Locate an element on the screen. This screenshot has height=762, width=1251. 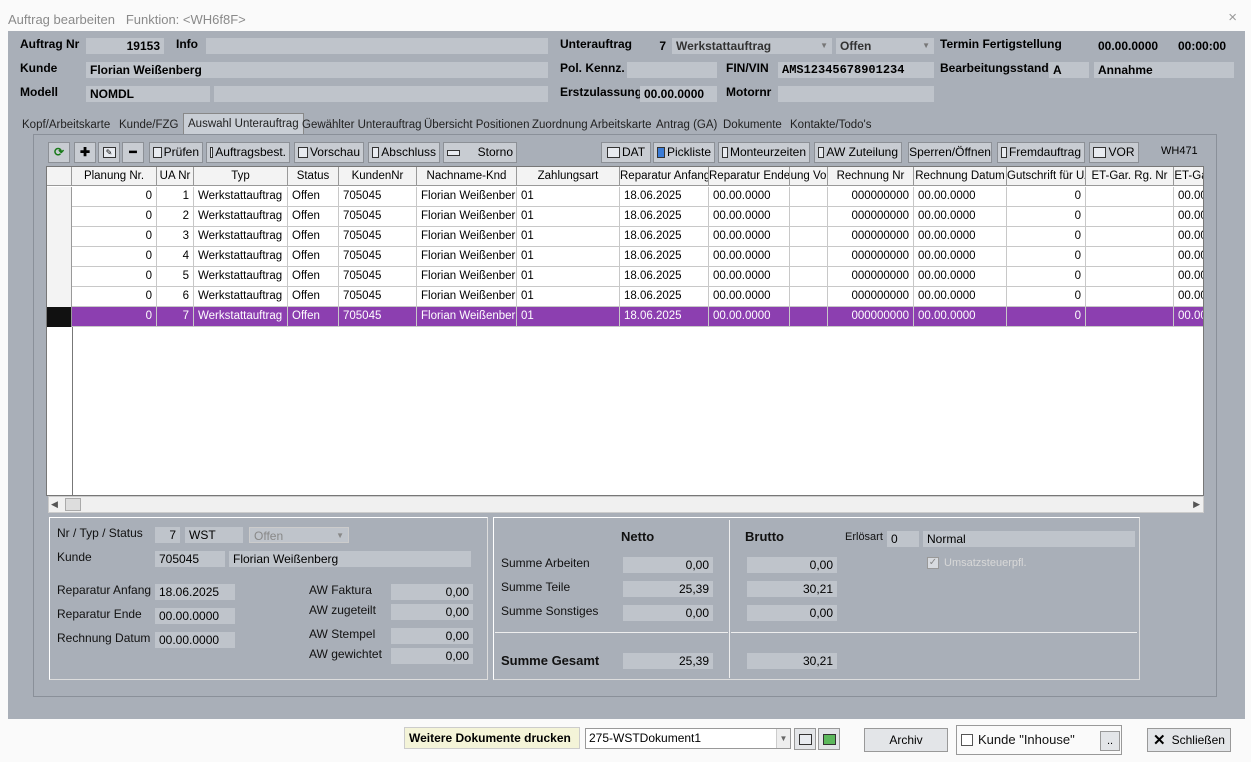
horizontal-scrollbar: ◀ ▶ is located at coordinates (626, 504).